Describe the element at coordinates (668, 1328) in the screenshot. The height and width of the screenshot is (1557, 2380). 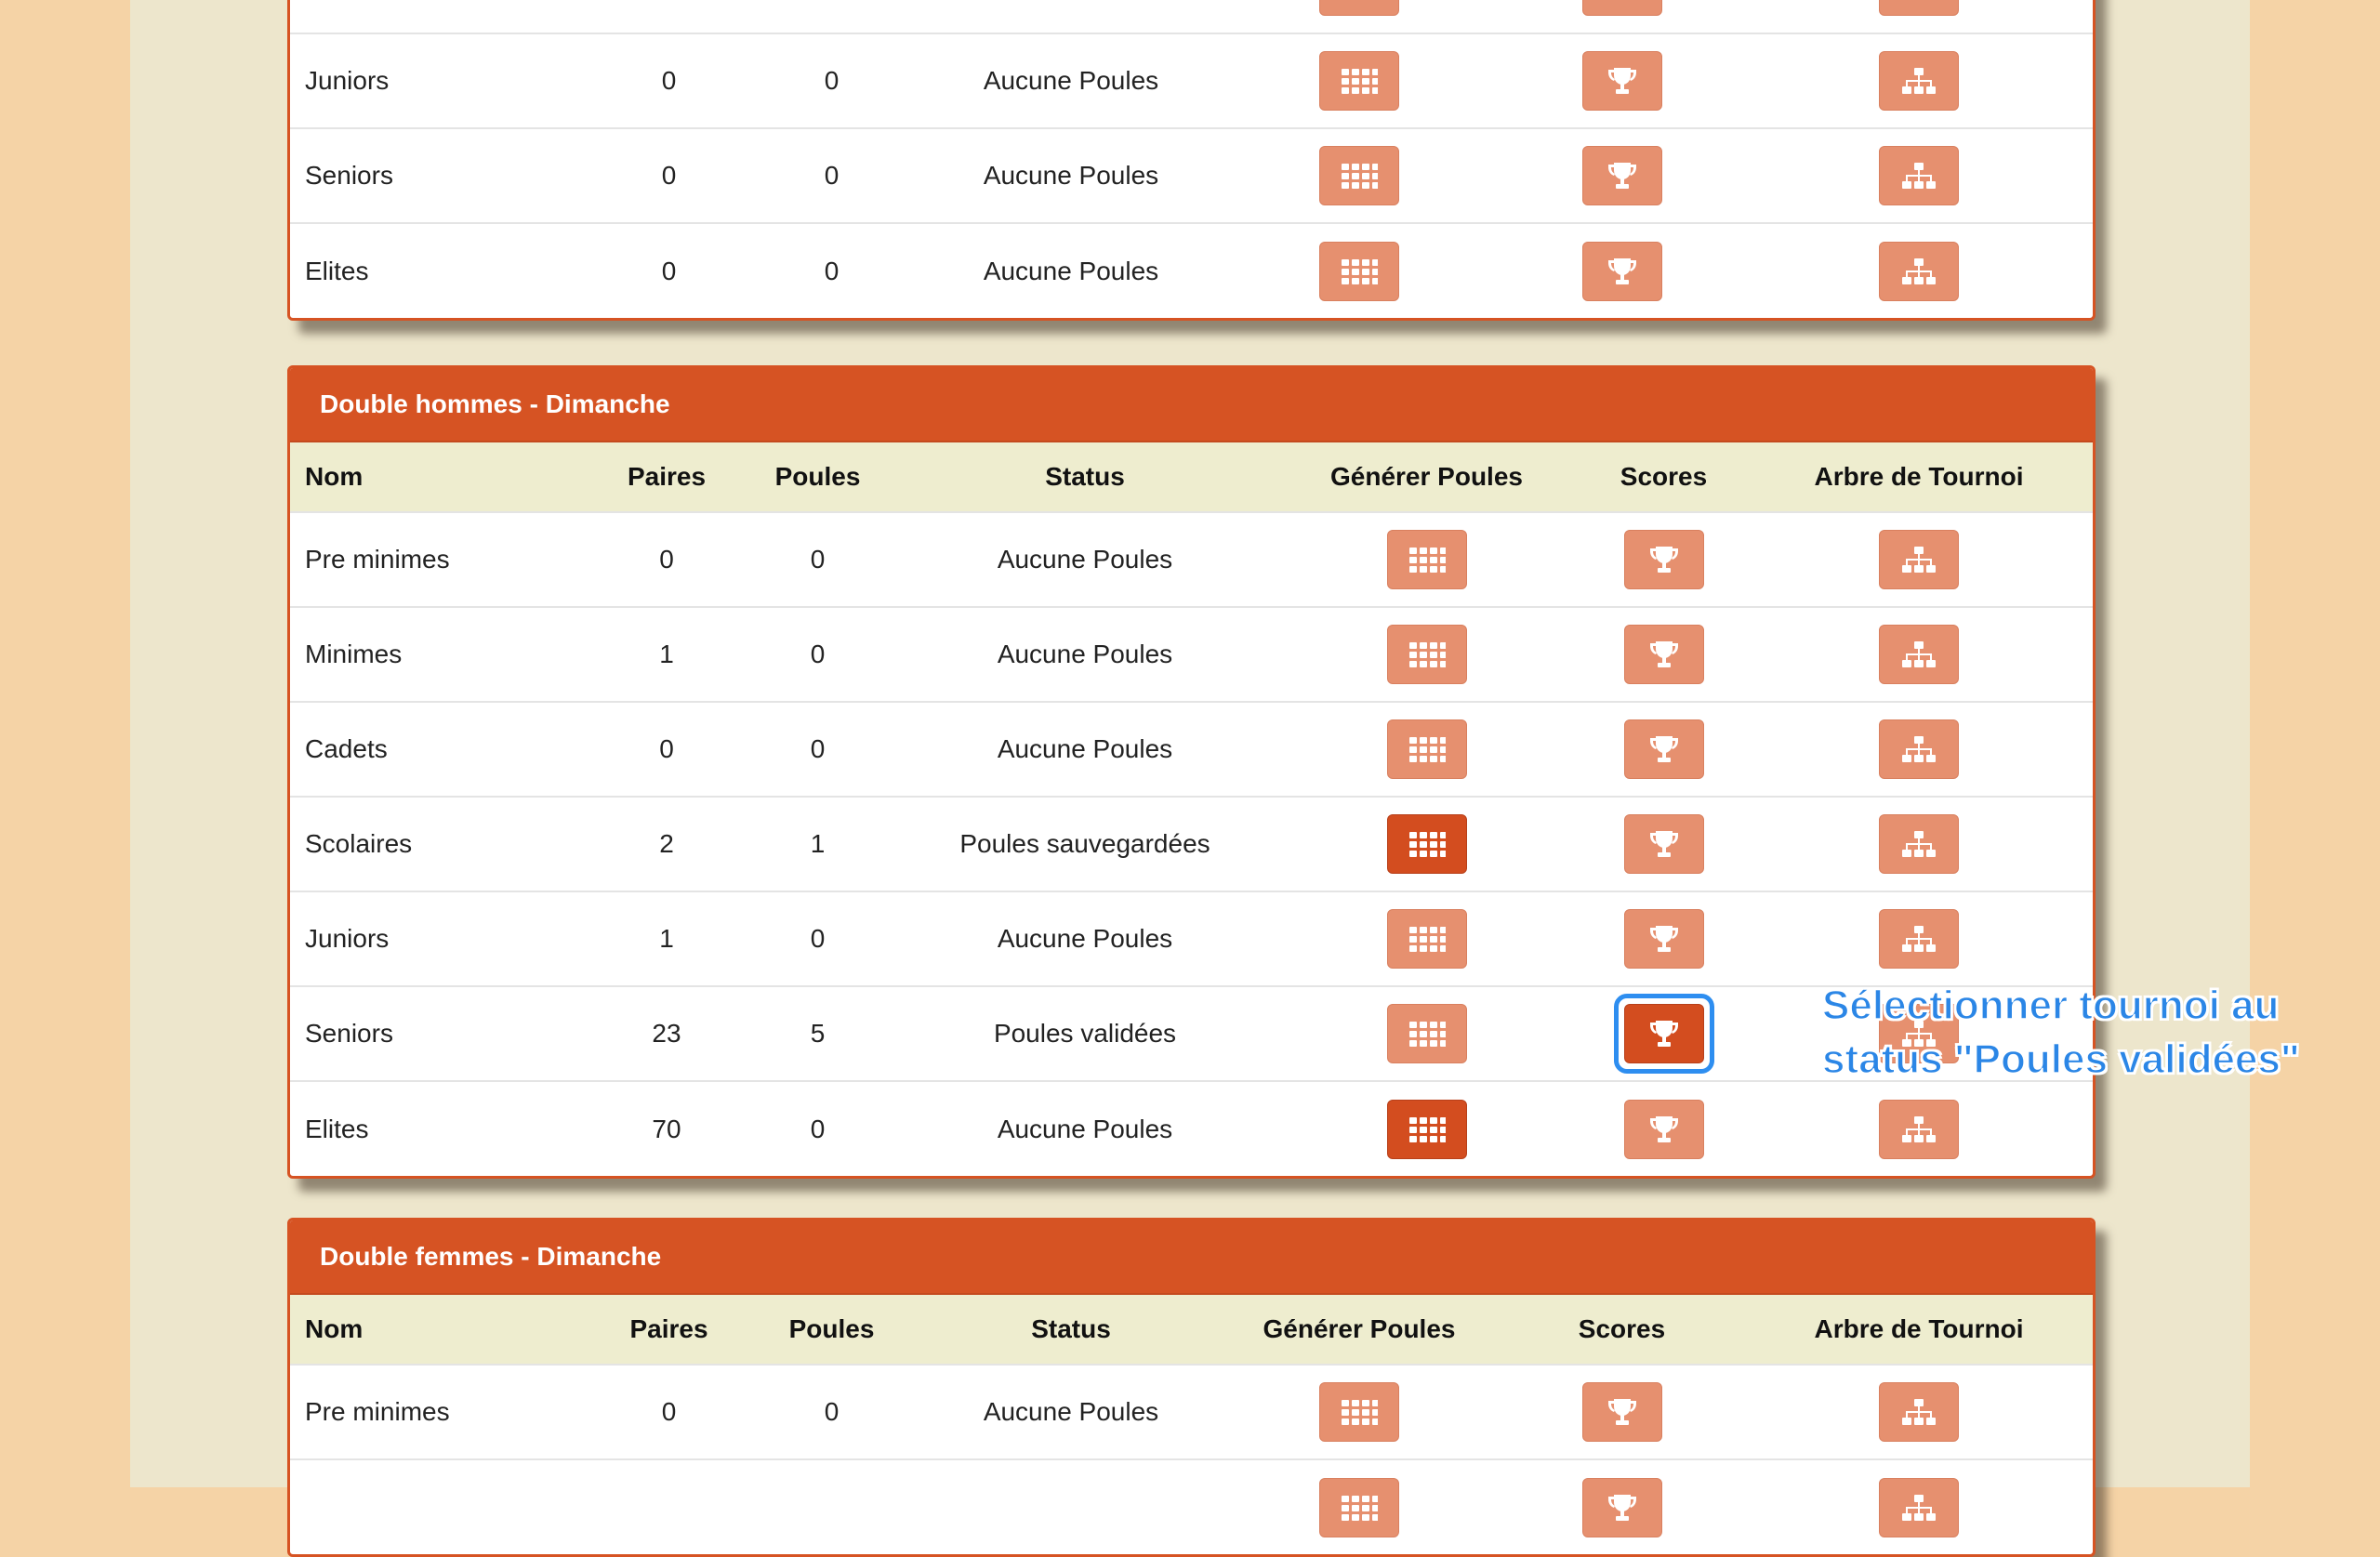
I see `col-header-paires: Paires` at that location.